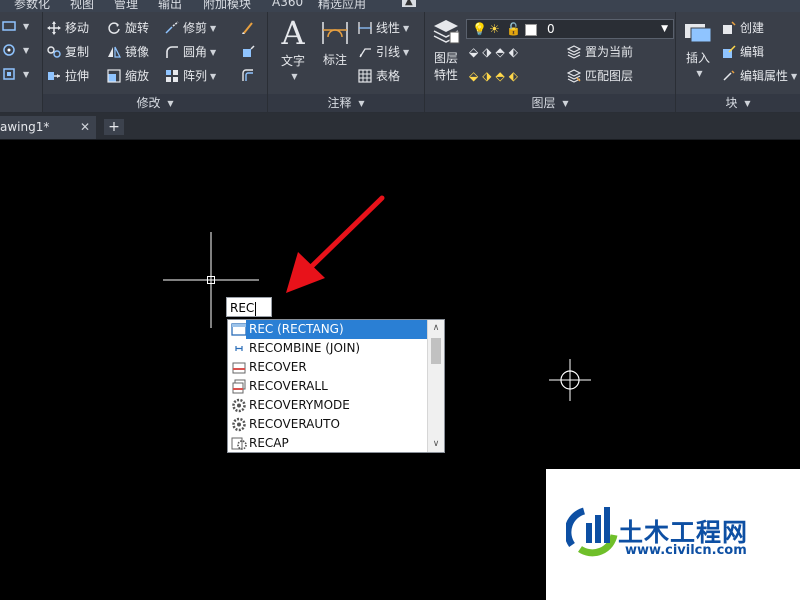 The width and height of the screenshot is (800, 600). What do you see at coordinates (328, 386) in the screenshot?
I see `autocomplete-item: RECOVERALL` at bounding box center [328, 386].